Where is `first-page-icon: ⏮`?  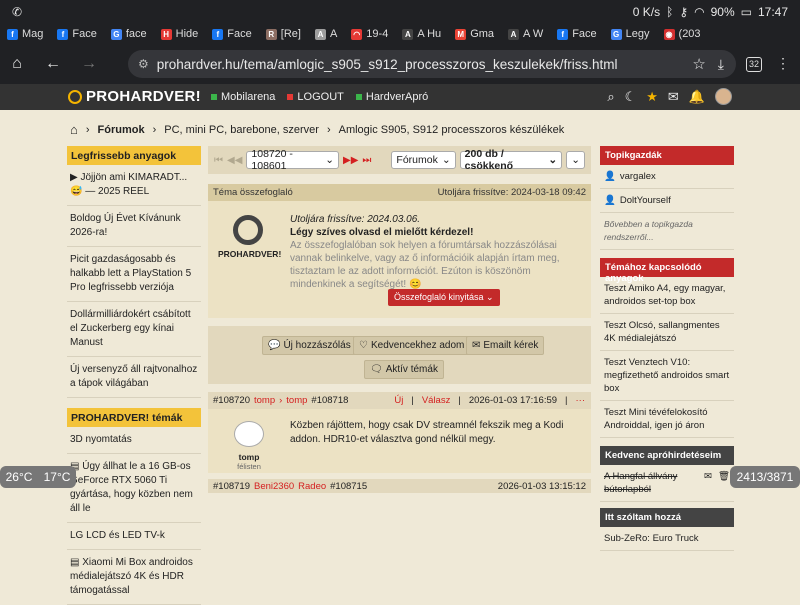
first-page-icon: ⏮ is located at coordinates (218, 160).